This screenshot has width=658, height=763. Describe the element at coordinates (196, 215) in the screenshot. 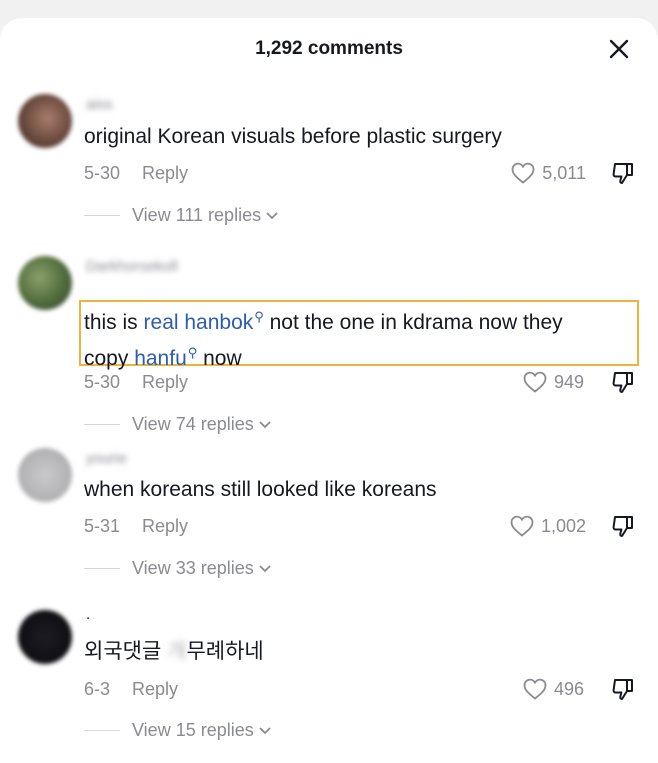

I see `view-replies-label: View 111 replies` at that location.